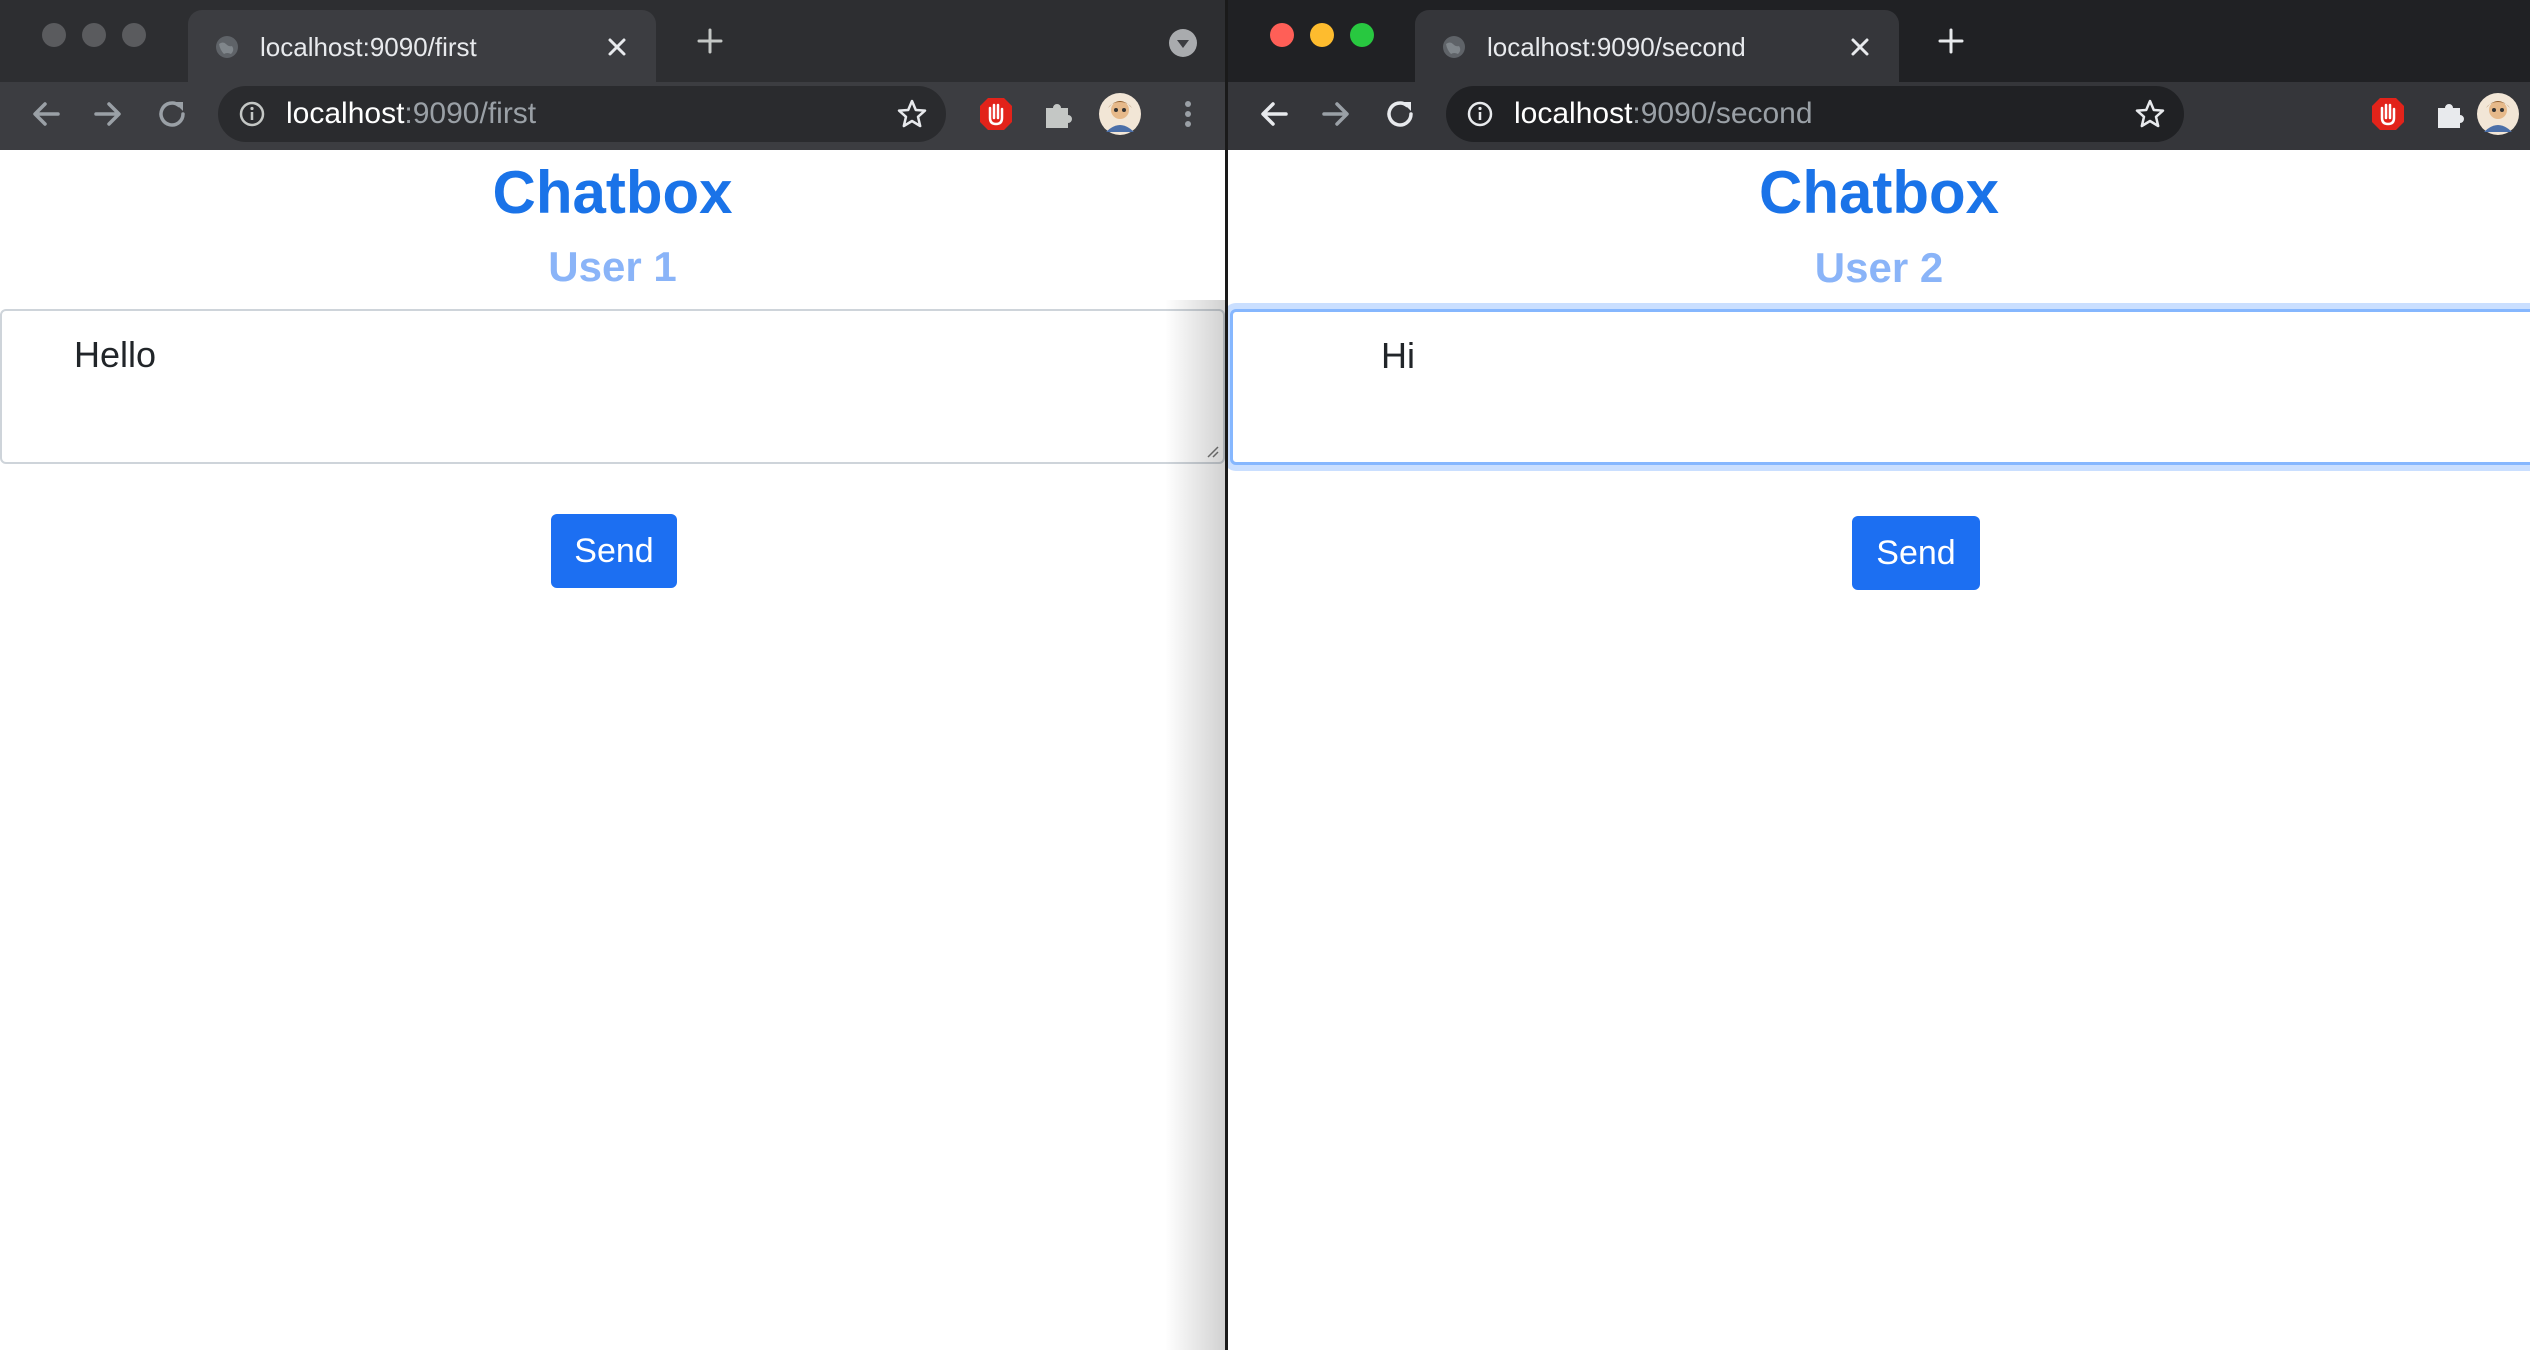 The image size is (2530, 1350). I want to click on url-text: localhost:9090/second, so click(1663, 114).